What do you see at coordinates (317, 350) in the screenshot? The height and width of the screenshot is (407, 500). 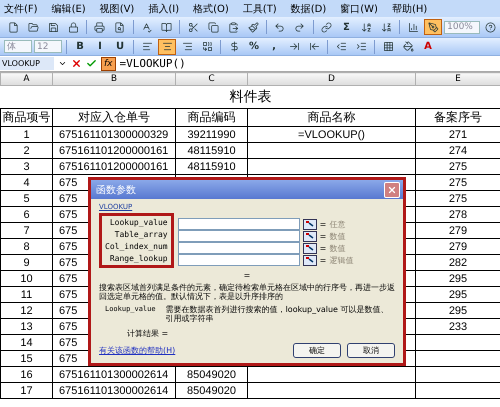 I see `dialog-button: 确定` at bounding box center [317, 350].